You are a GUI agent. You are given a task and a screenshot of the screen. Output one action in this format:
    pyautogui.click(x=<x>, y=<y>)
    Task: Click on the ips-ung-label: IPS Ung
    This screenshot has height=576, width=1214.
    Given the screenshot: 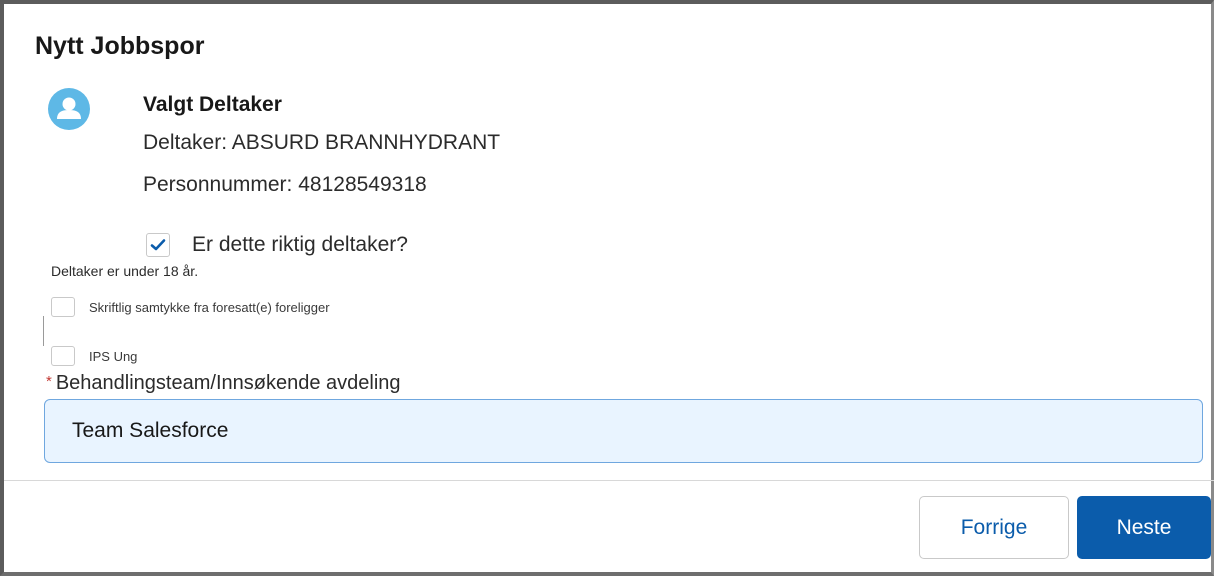 What is the action you would take?
    pyautogui.click(x=113, y=356)
    